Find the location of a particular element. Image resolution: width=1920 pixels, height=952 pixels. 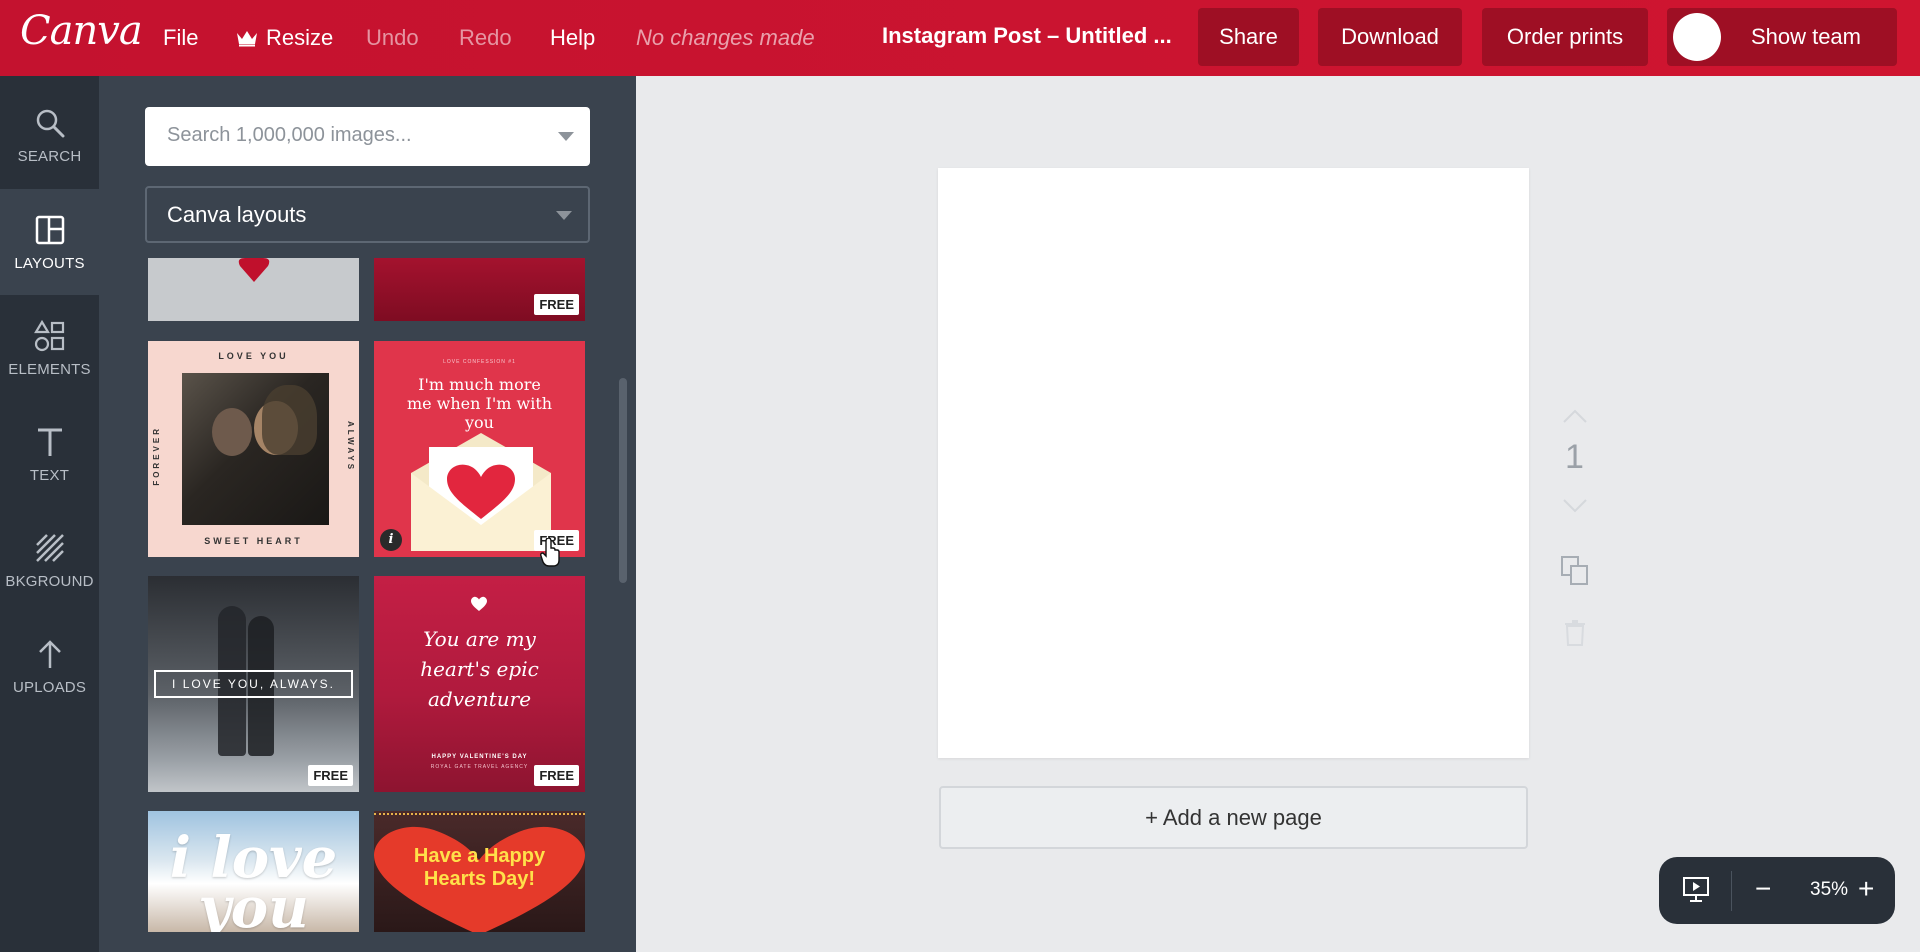

thumbnail-text: You are my heart's epic adventure is located at coordinates (479, 669).